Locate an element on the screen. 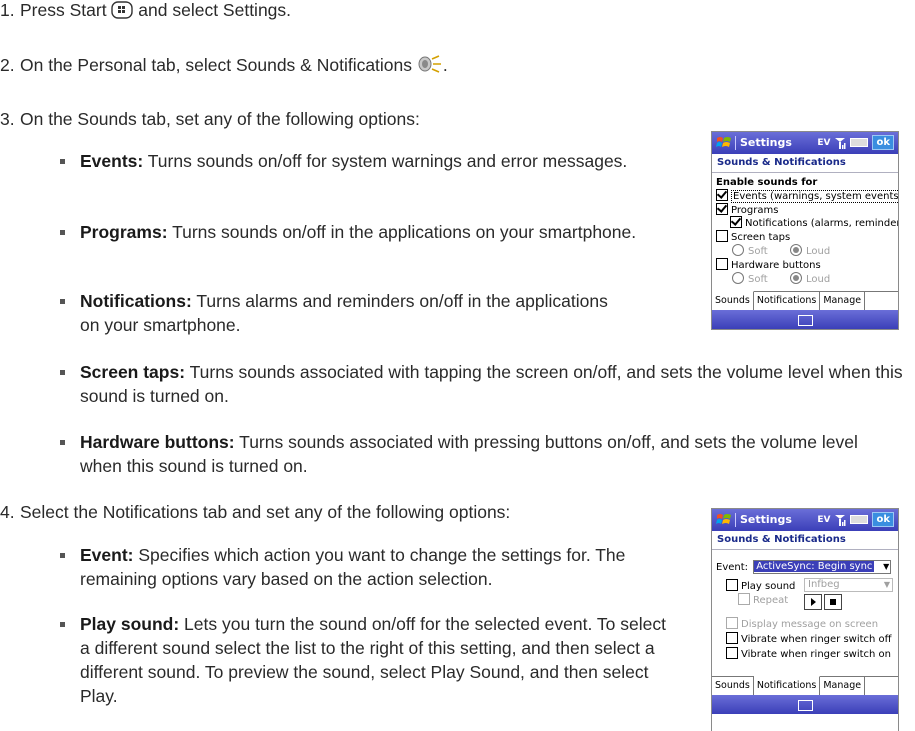 This screenshot has width=915, height=731. vibrate-on-checkbox: Vibrate when ringer switch on is located at coordinates (808, 654).